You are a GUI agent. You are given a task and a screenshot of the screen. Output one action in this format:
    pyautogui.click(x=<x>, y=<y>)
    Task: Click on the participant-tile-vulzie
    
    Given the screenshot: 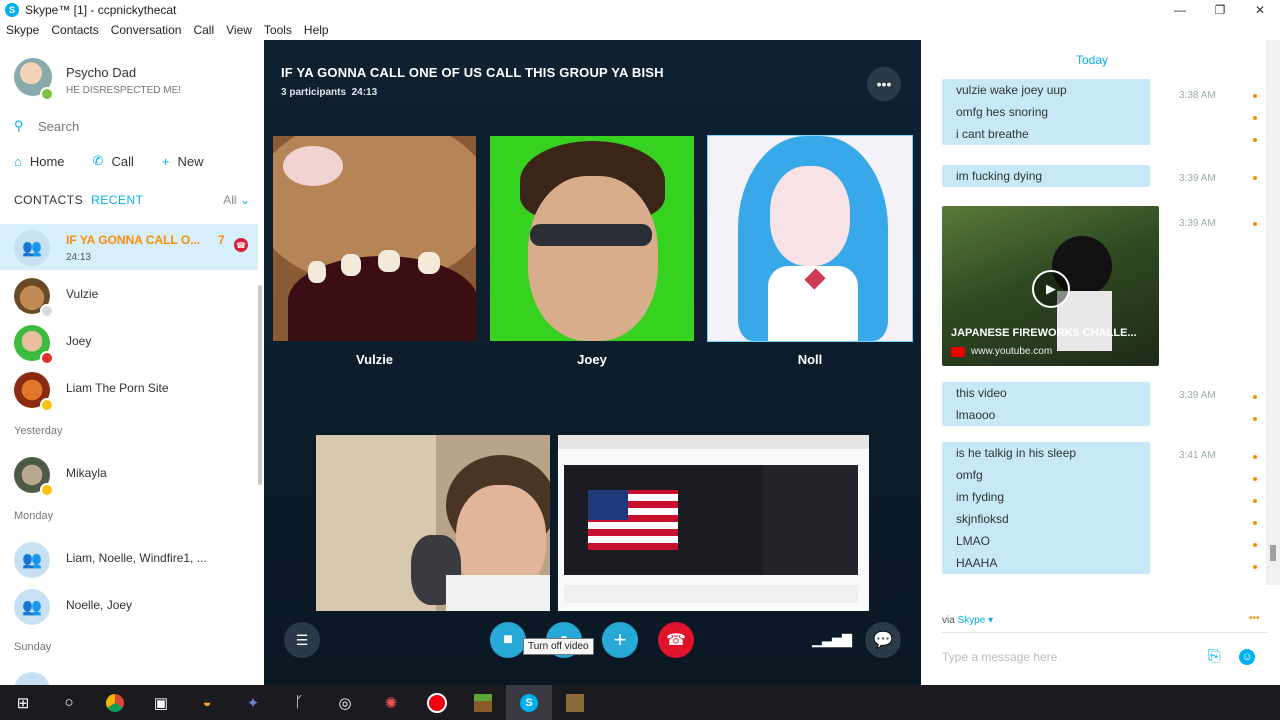 What is the action you would take?
    pyautogui.click(x=374, y=238)
    